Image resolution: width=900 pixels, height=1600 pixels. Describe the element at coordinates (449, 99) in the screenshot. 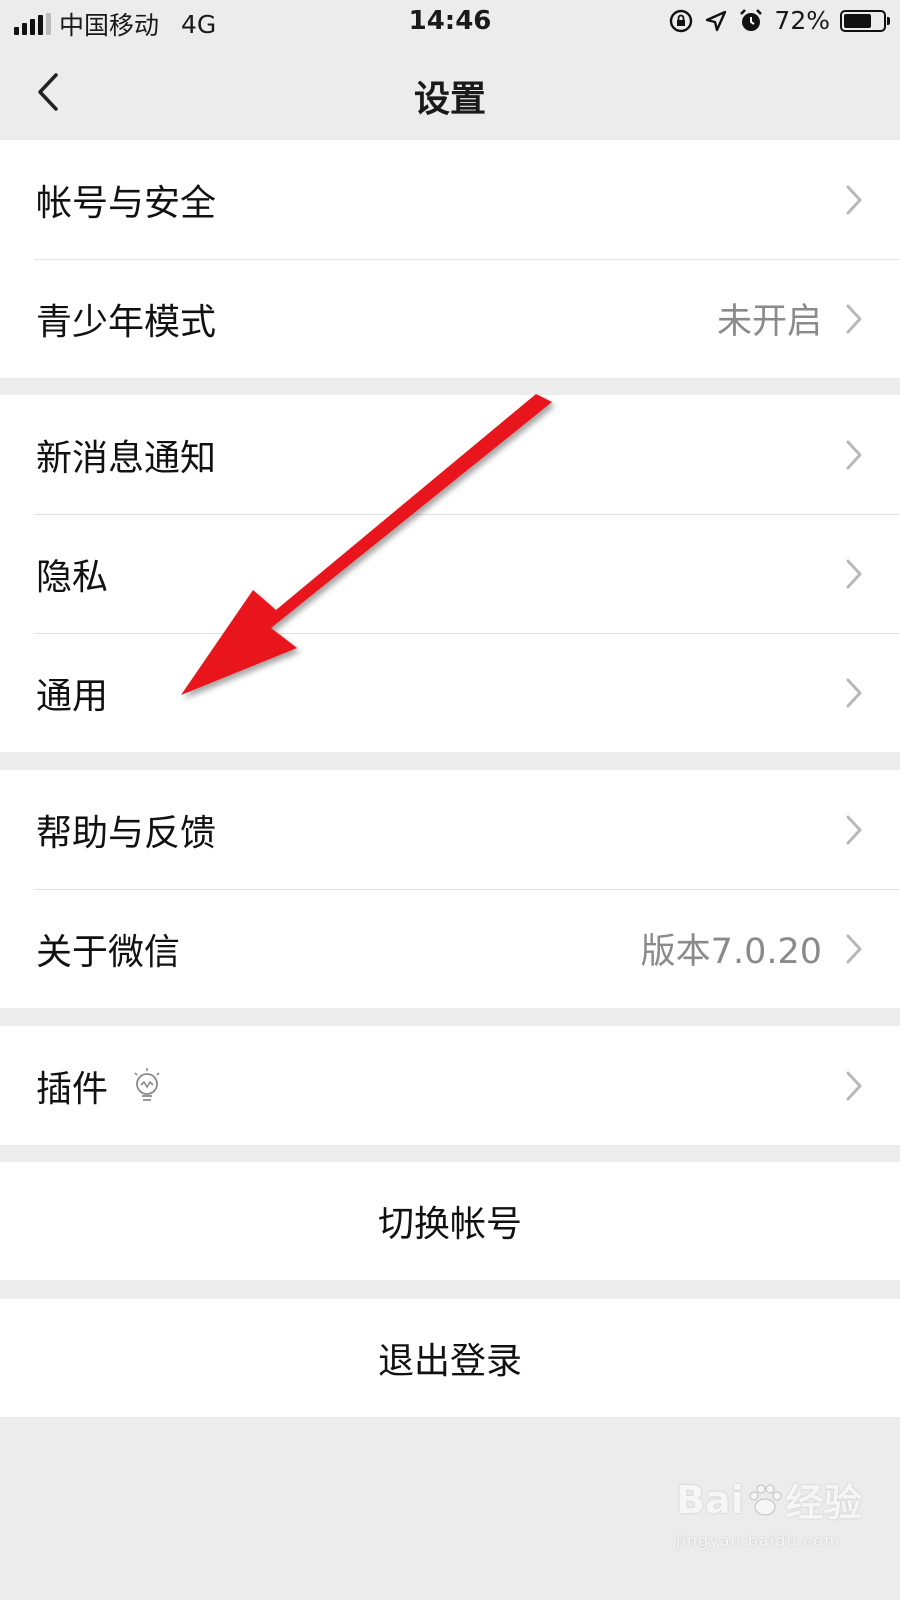

I see `page-title: 设置` at that location.